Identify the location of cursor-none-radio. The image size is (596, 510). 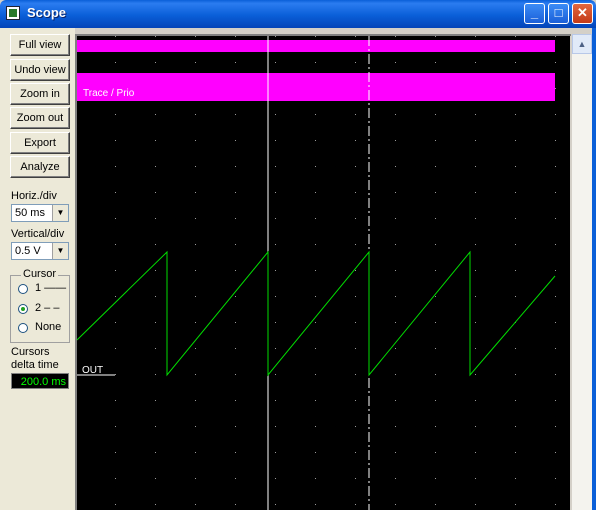
(23, 328).